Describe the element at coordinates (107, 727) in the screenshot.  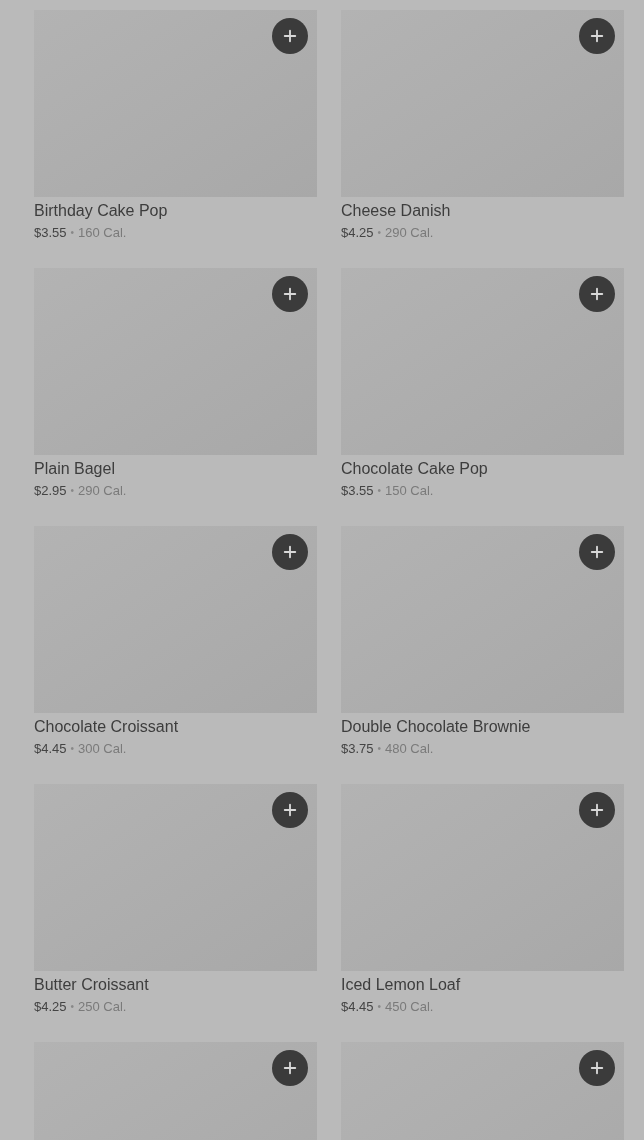
I see `product-name: Chocolate Croissant` at that location.